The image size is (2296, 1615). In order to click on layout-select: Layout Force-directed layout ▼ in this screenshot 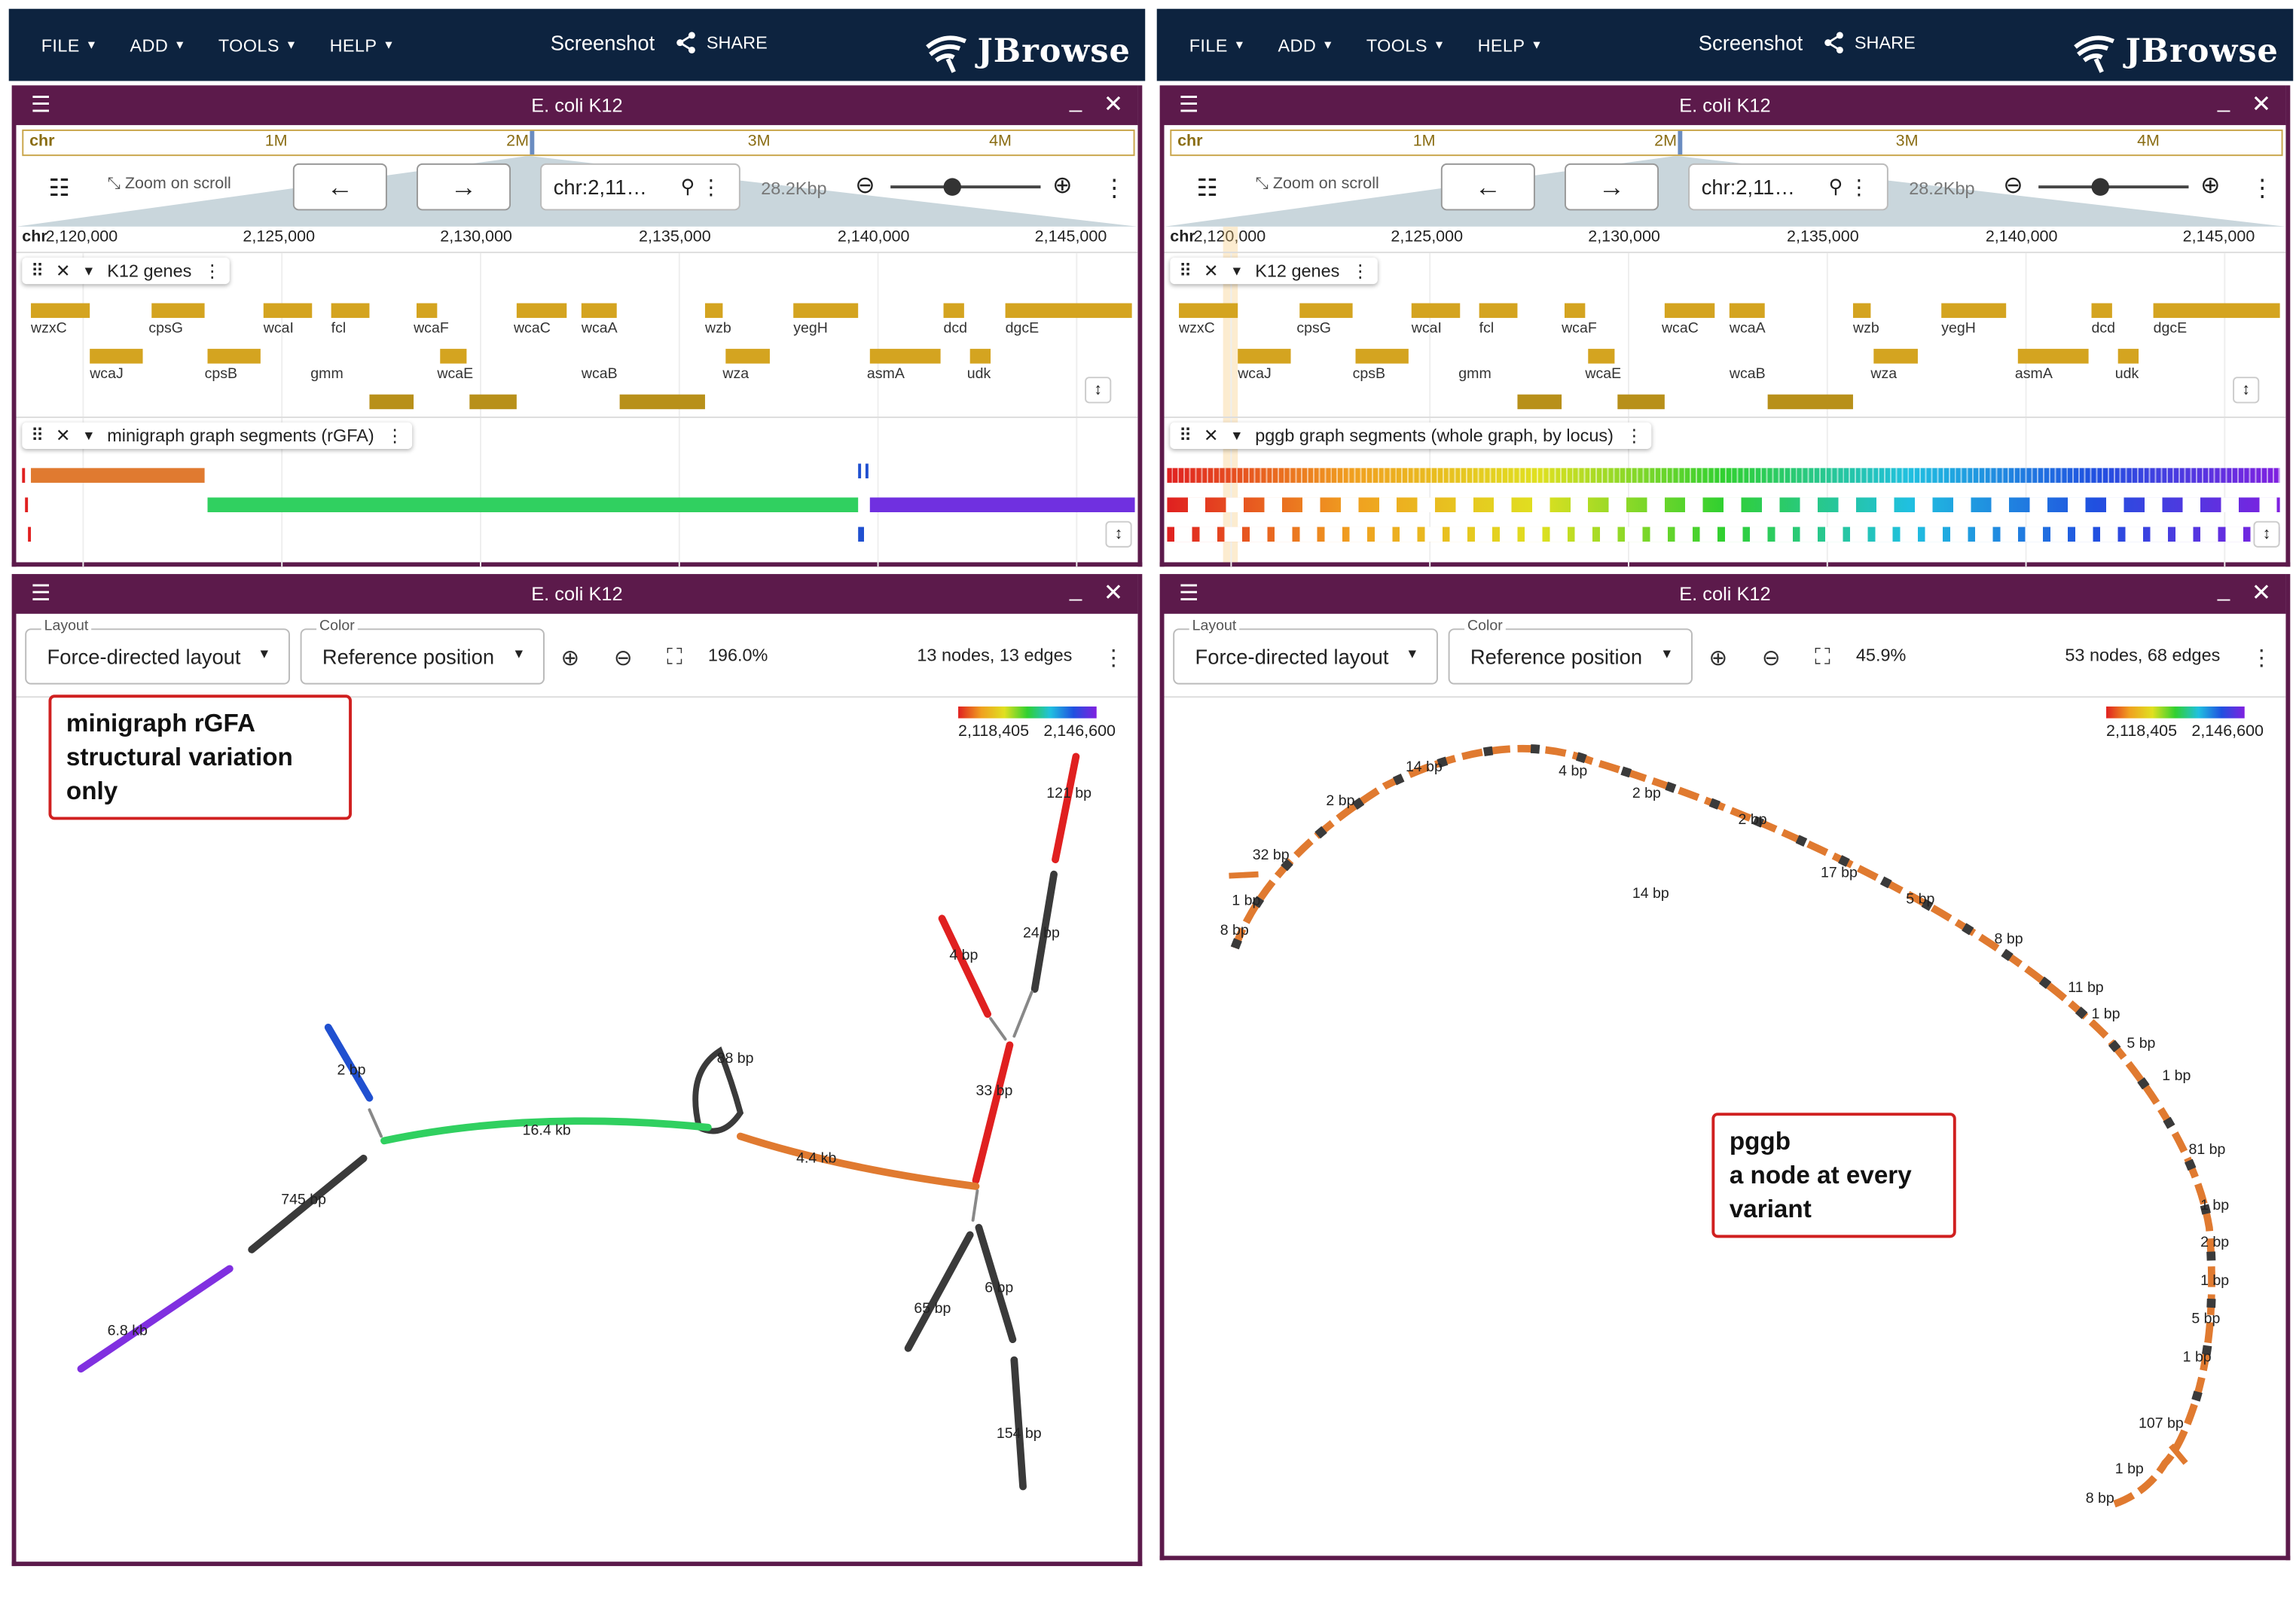, I will do `click(1305, 651)`.